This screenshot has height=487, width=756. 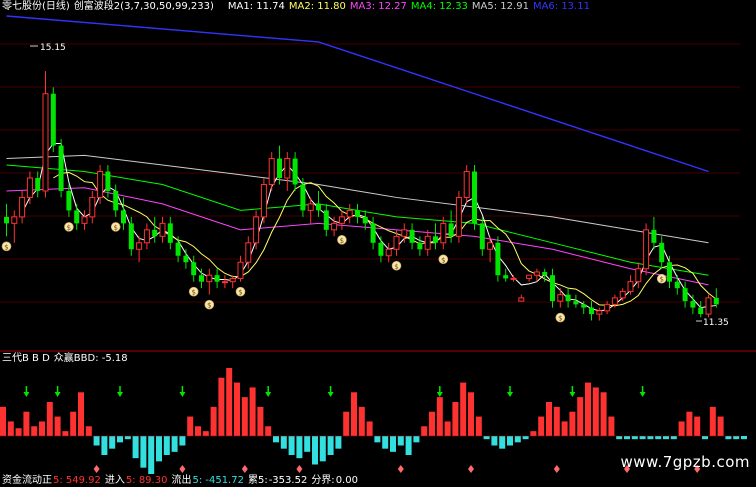 I want to click on sum-value: -353.52, so click(x=288, y=480).